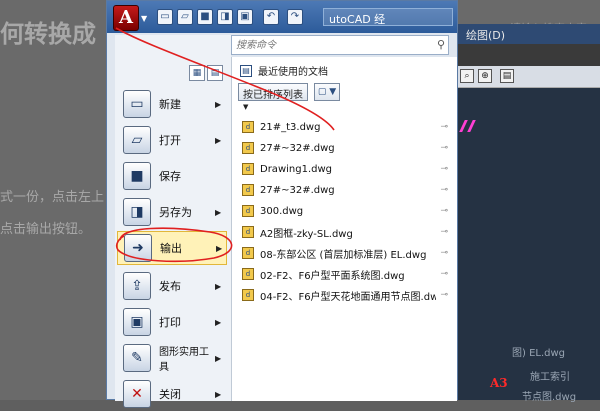 The height and width of the screenshot is (411, 600). What do you see at coordinates (172, 176) in the screenshot?
I see `command-save: ■ 保存` at bounding box center [172, 176].